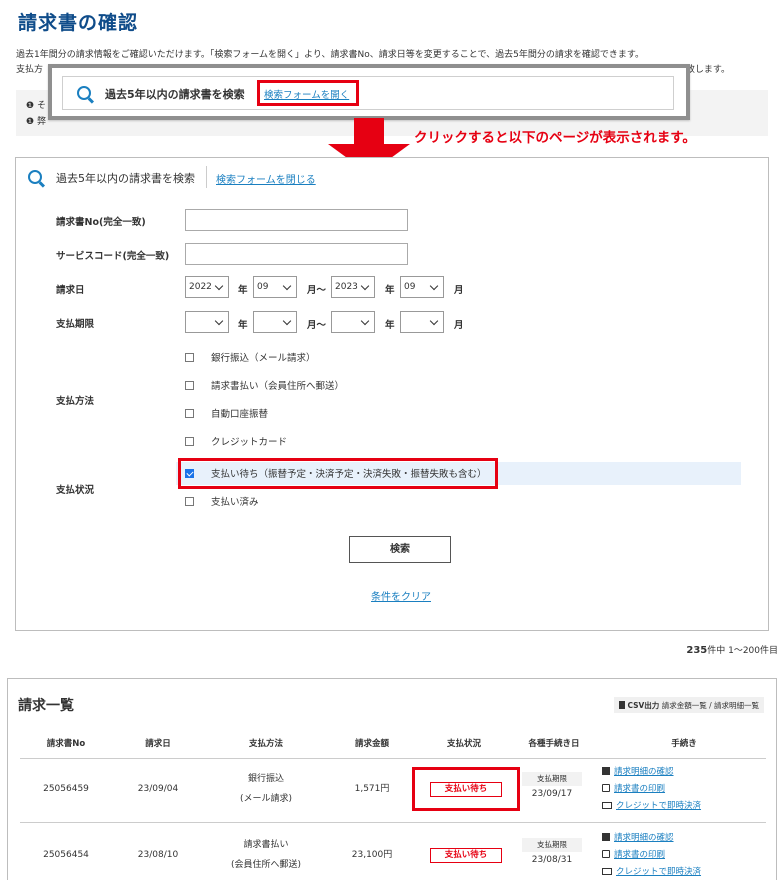 This screenshot has width=784, height=880. I want to click on due-date-block: 支払期限 23/08/31, so click(552, 853).